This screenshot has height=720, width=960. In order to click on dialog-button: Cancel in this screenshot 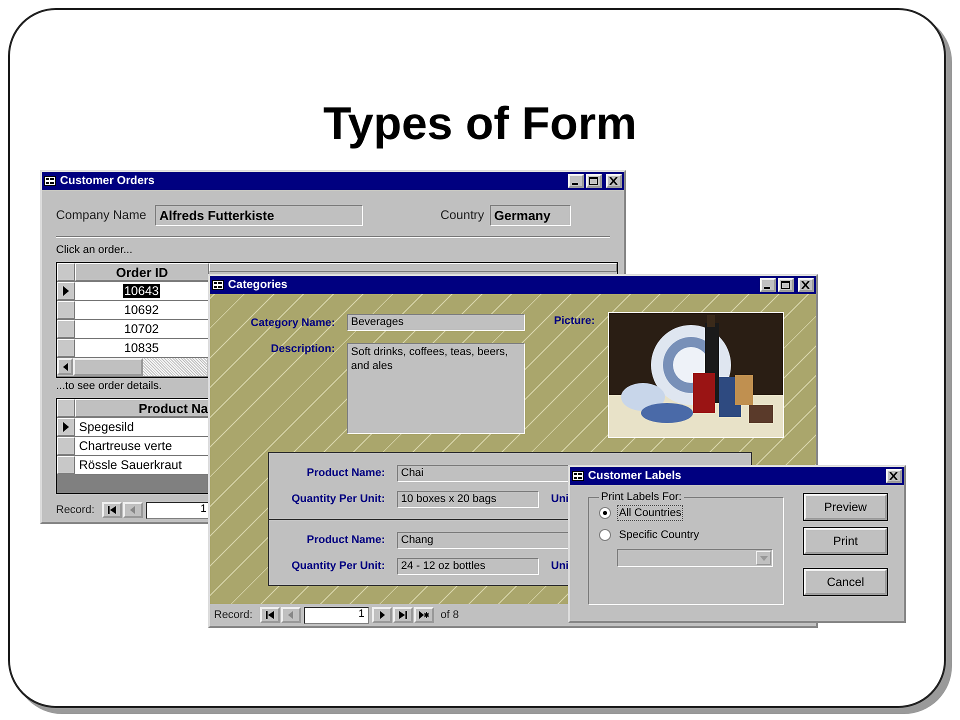, I will do `click(845, 582)`.